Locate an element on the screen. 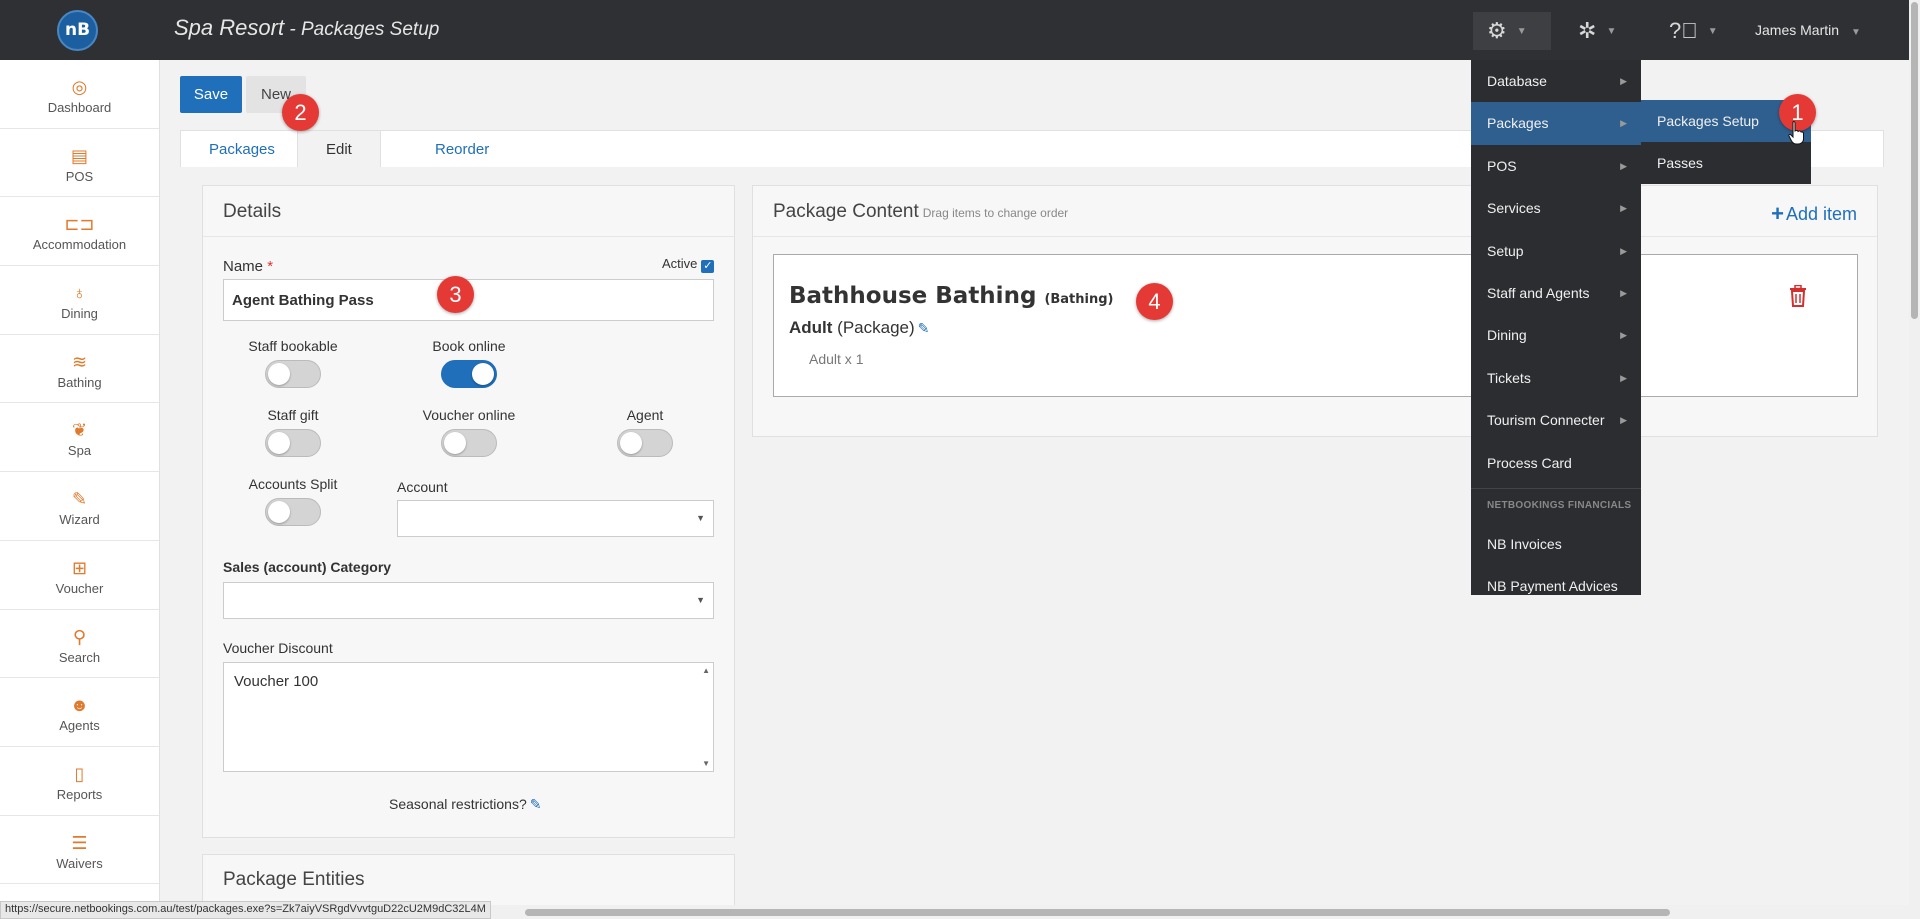 This screenshot has height=919, width=1920. user-name: James Martin is located at coordinates (1797, 30).